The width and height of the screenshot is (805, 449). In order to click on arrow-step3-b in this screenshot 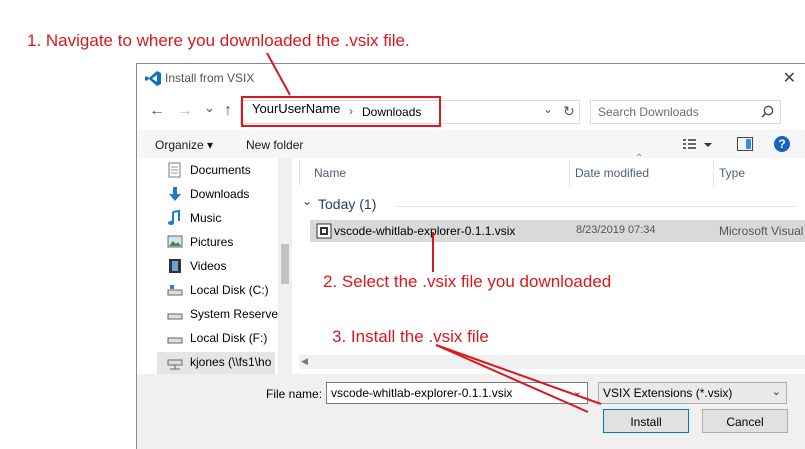, I will do `click(512, 378)`.